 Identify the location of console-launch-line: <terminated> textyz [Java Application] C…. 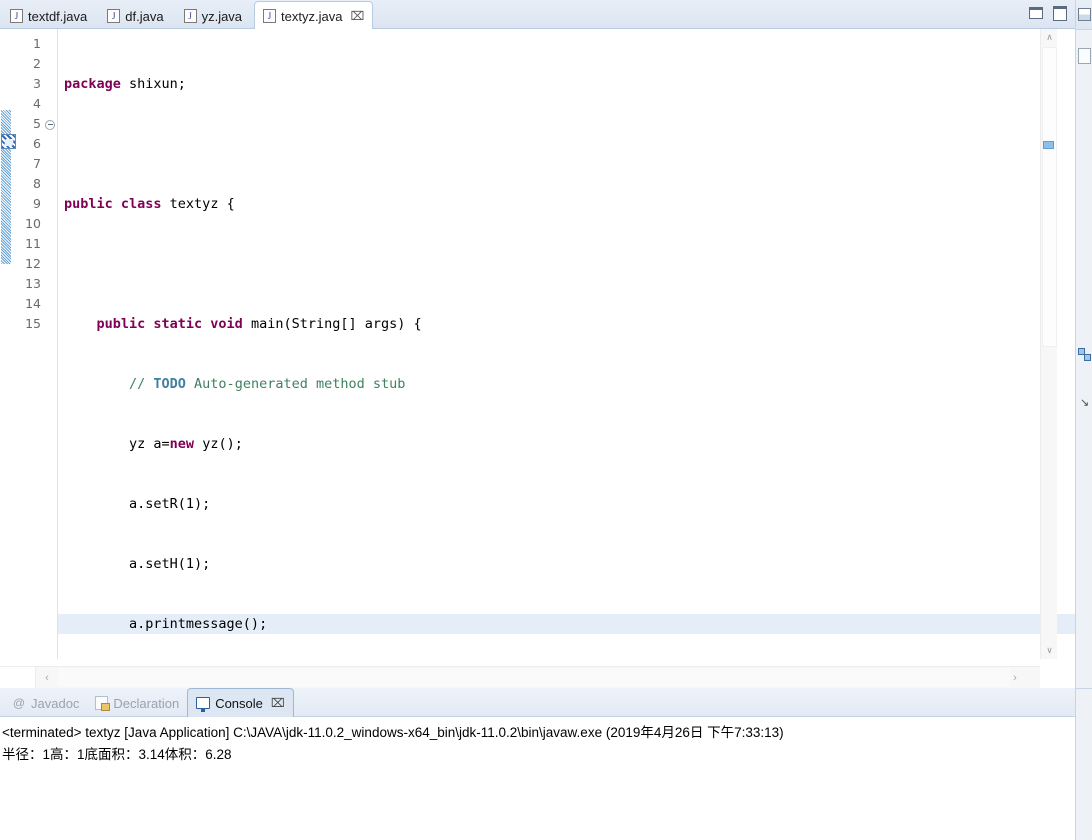
(393, 732).